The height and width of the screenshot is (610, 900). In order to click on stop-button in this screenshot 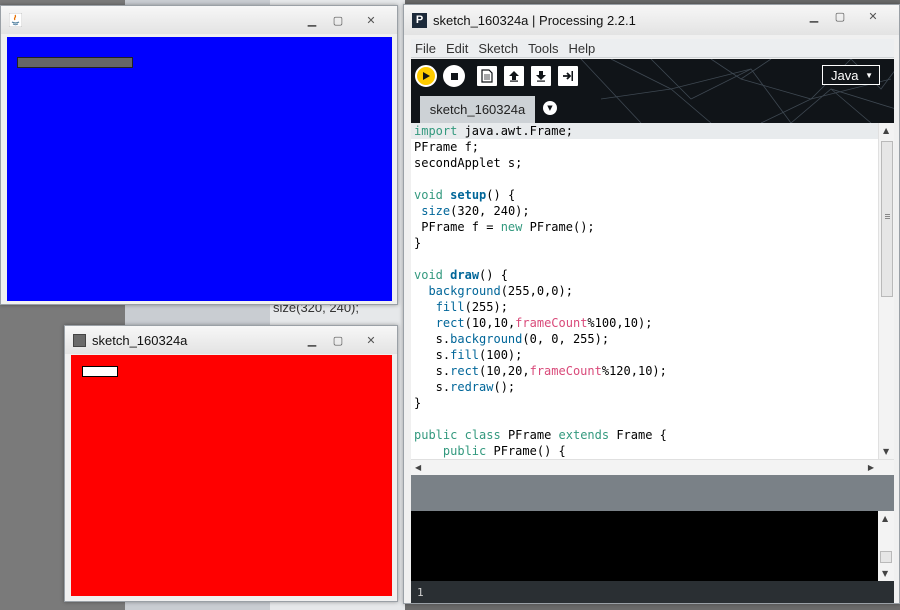, I will do `click(454, 76)`.